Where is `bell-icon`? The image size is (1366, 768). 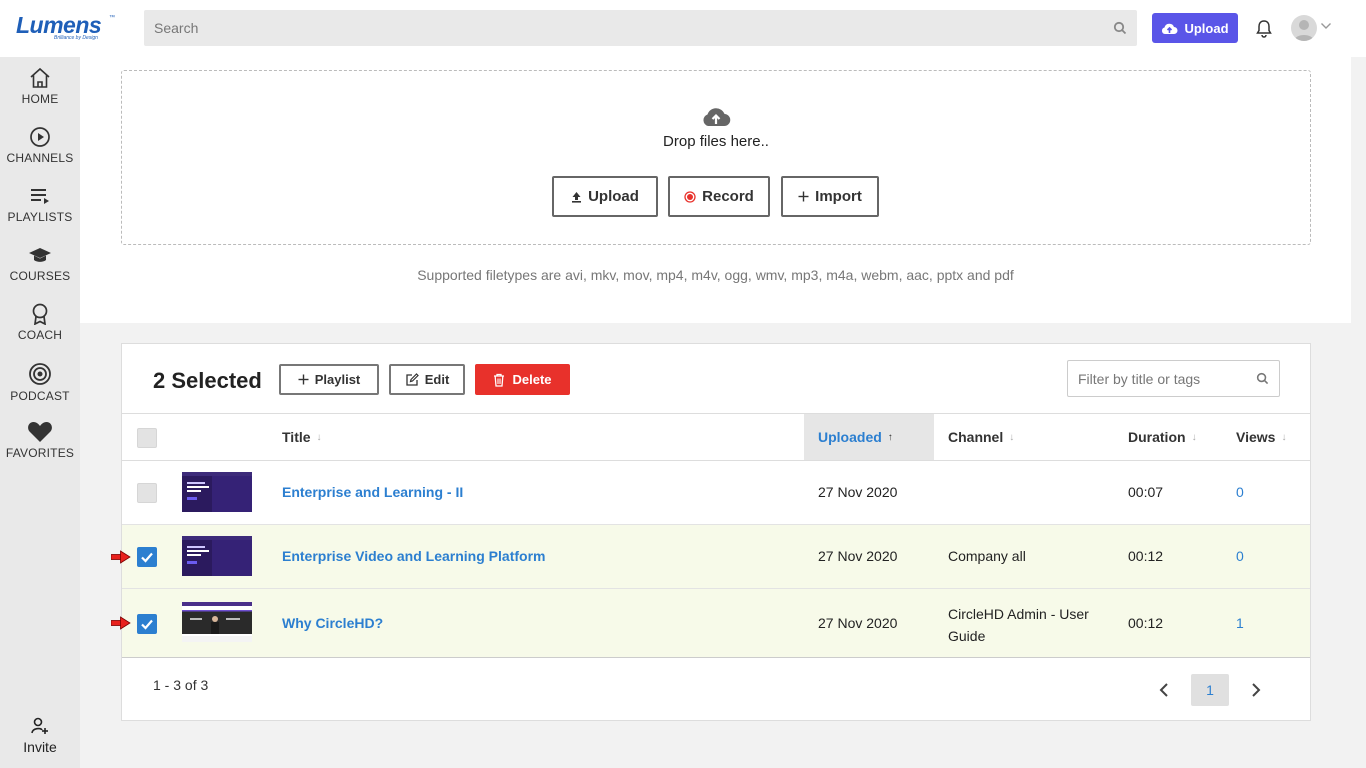
bell-icon is located at coordinates (1264, 28).